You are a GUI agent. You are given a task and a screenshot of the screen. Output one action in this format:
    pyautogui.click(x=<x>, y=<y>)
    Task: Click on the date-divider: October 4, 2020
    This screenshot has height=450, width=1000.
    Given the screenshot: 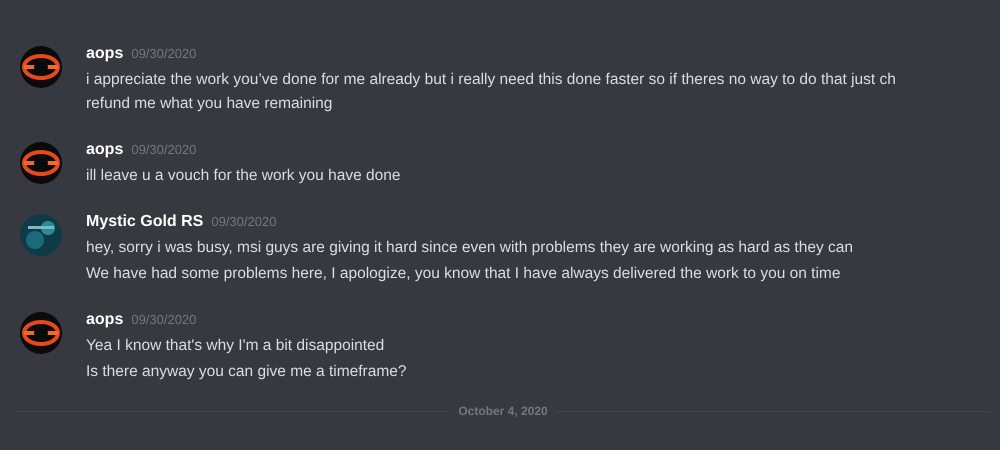 What is the action you would take?
    pyautogui.click(x=503, y=411)
    